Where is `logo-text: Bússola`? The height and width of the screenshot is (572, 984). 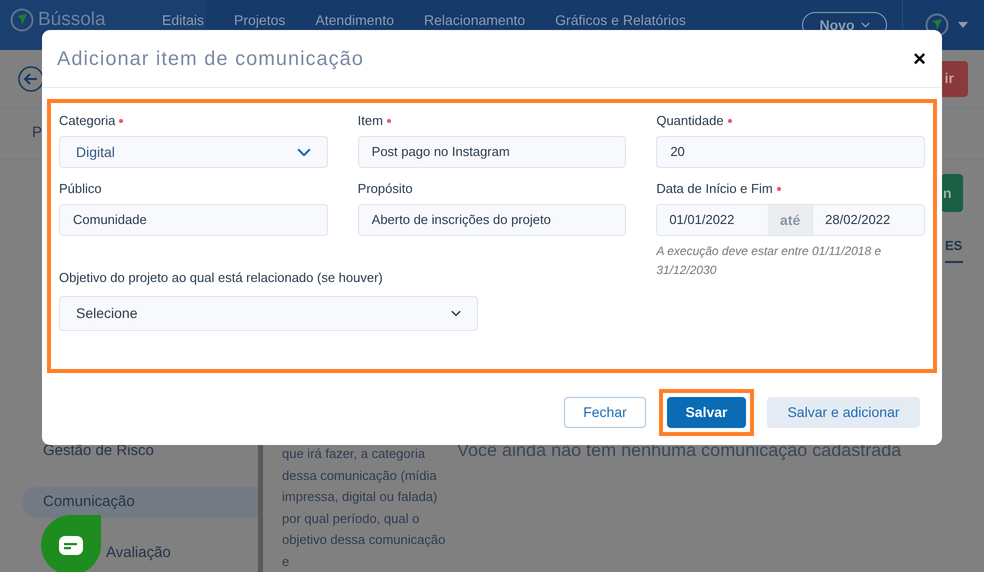 logo-text: Bússola is located at coordinates (72, 20).